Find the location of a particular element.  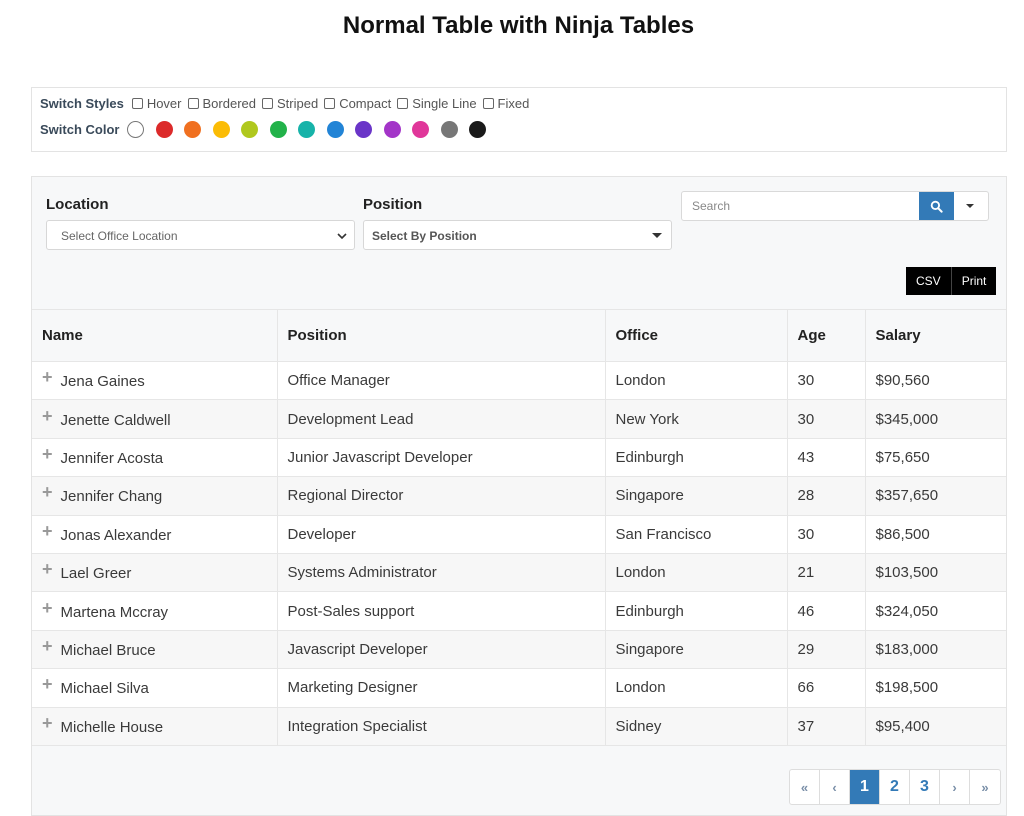

checkbox-label: Bordered is located at coordinates (229, 103).